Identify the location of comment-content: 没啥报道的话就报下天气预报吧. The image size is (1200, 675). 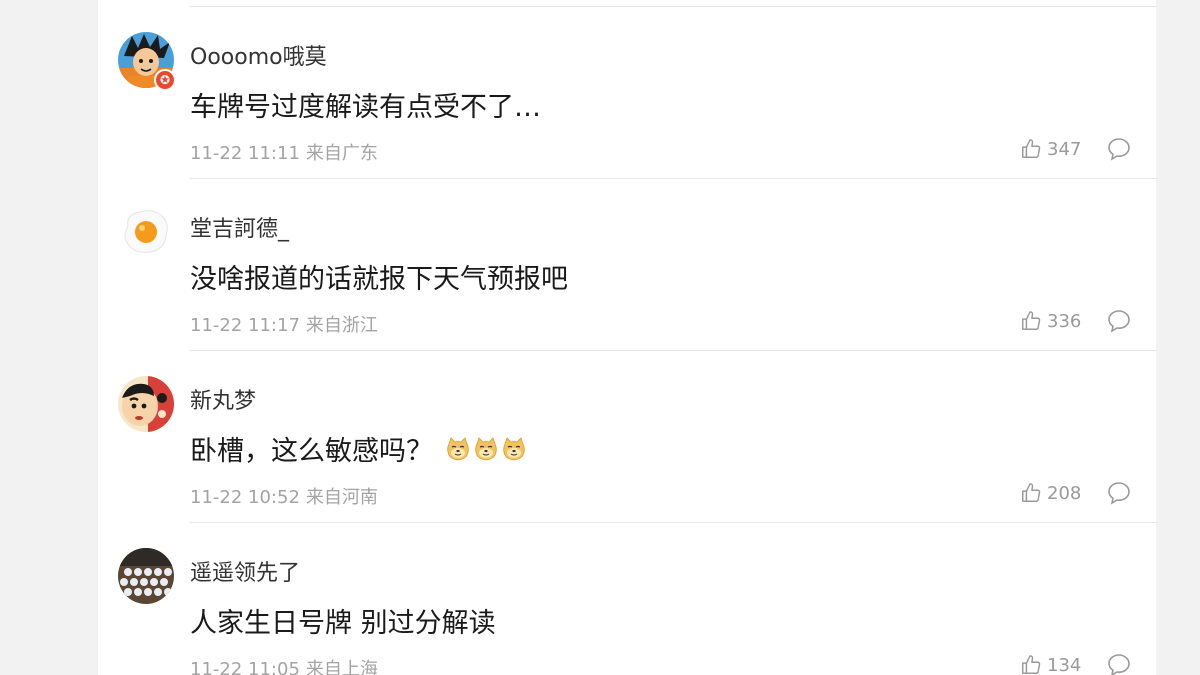
(379, 276).